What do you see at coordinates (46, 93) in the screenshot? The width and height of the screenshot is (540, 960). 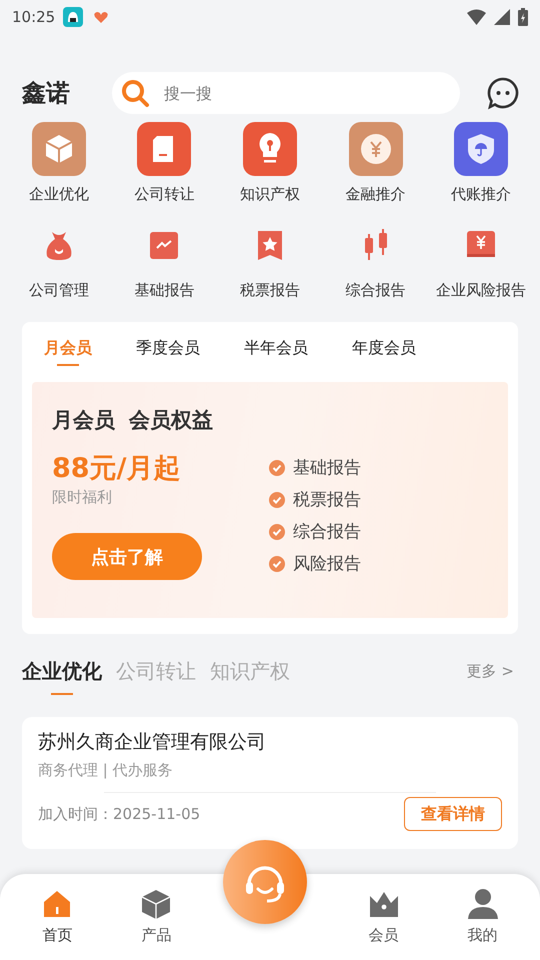 I see `app-brand: 鑫诺` at bounding box center [46, 93].